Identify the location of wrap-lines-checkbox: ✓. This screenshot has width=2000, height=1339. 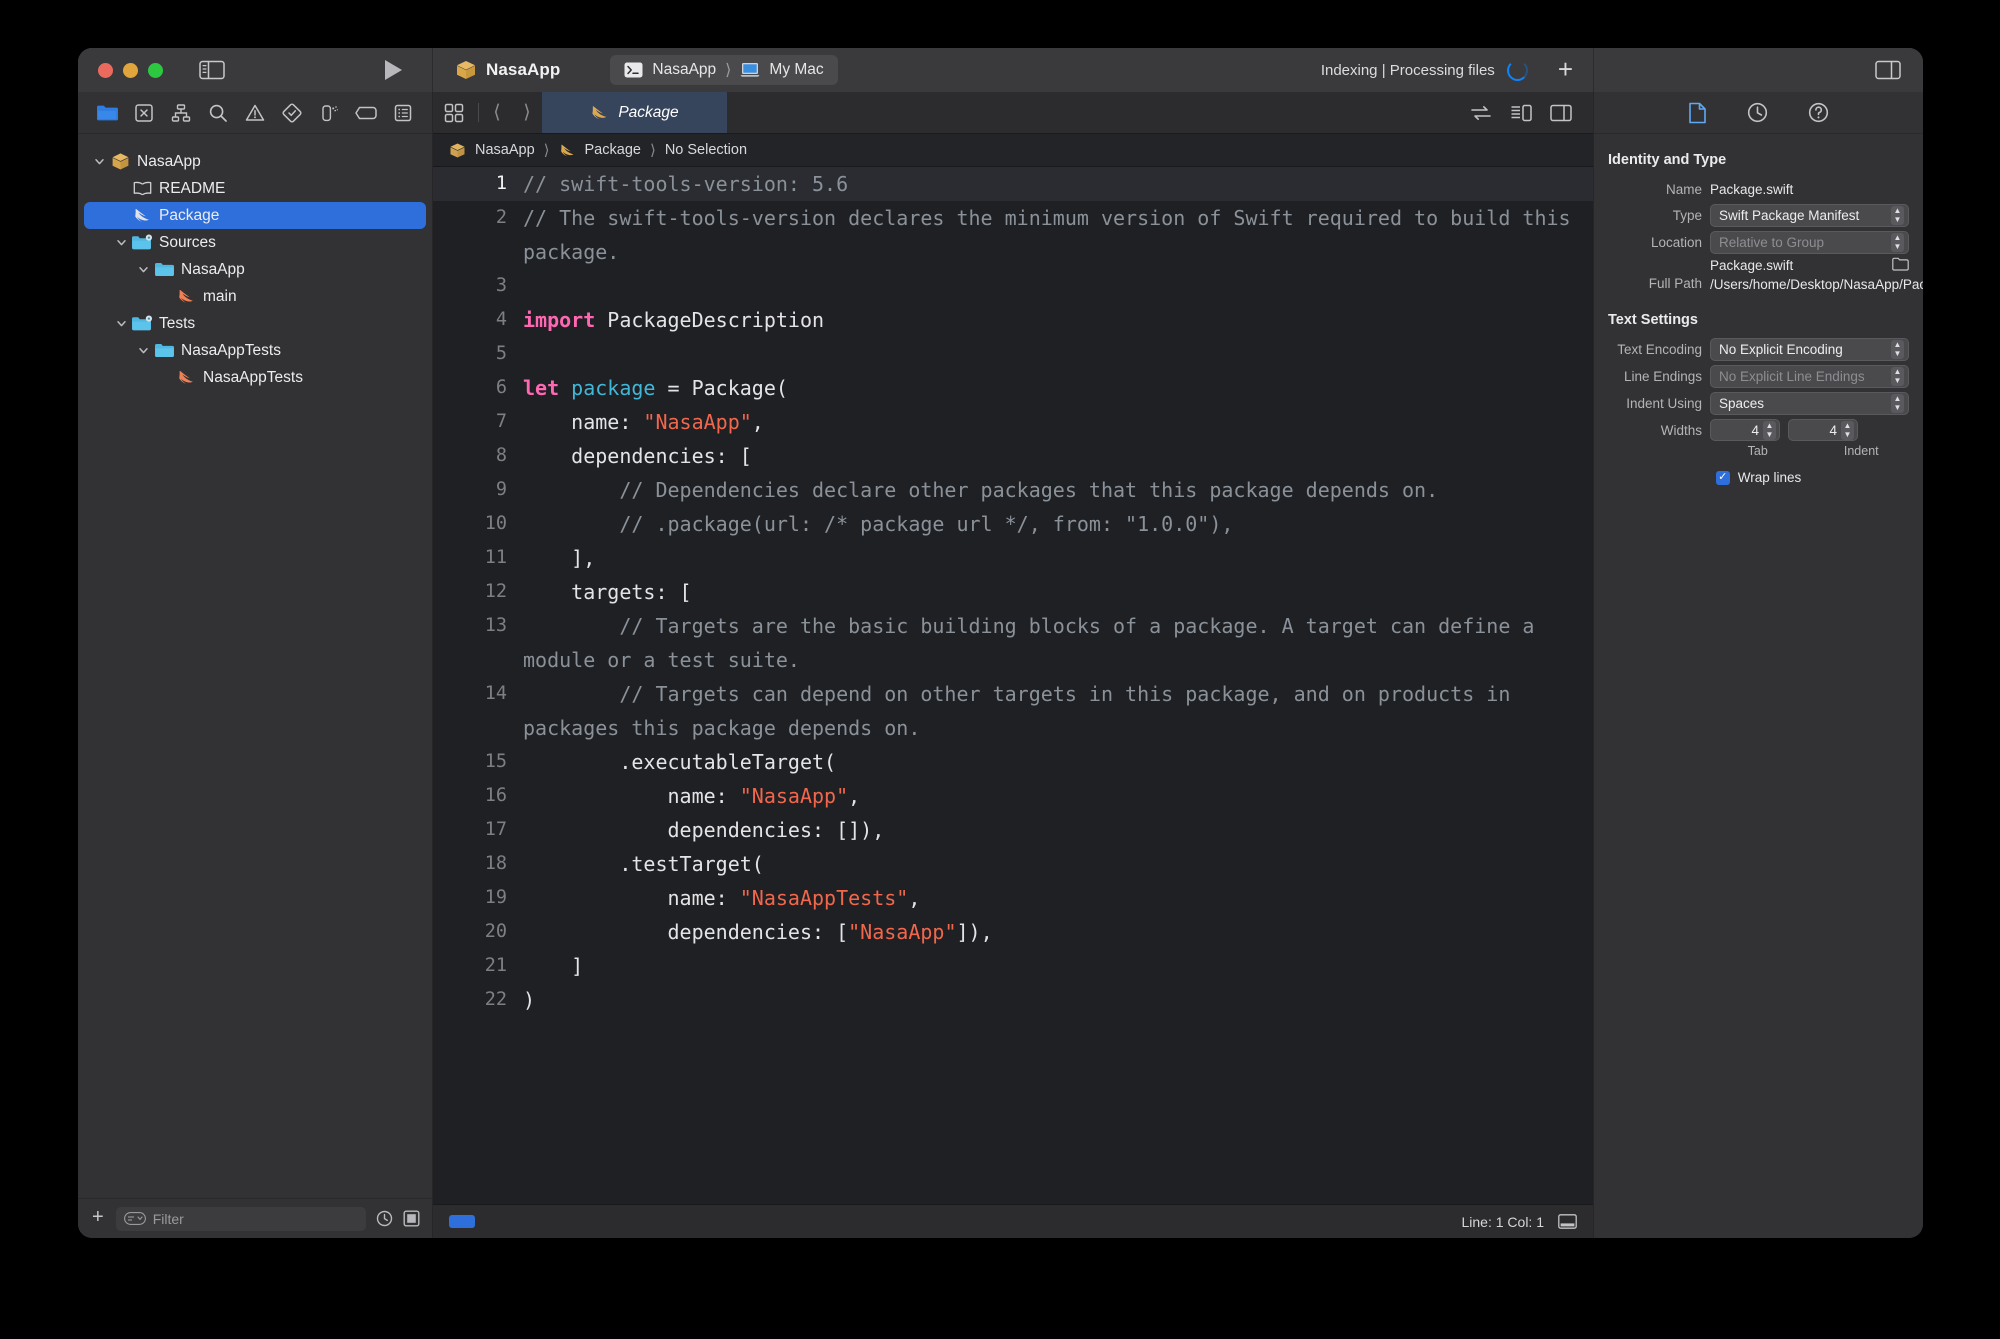
(1722, 477).